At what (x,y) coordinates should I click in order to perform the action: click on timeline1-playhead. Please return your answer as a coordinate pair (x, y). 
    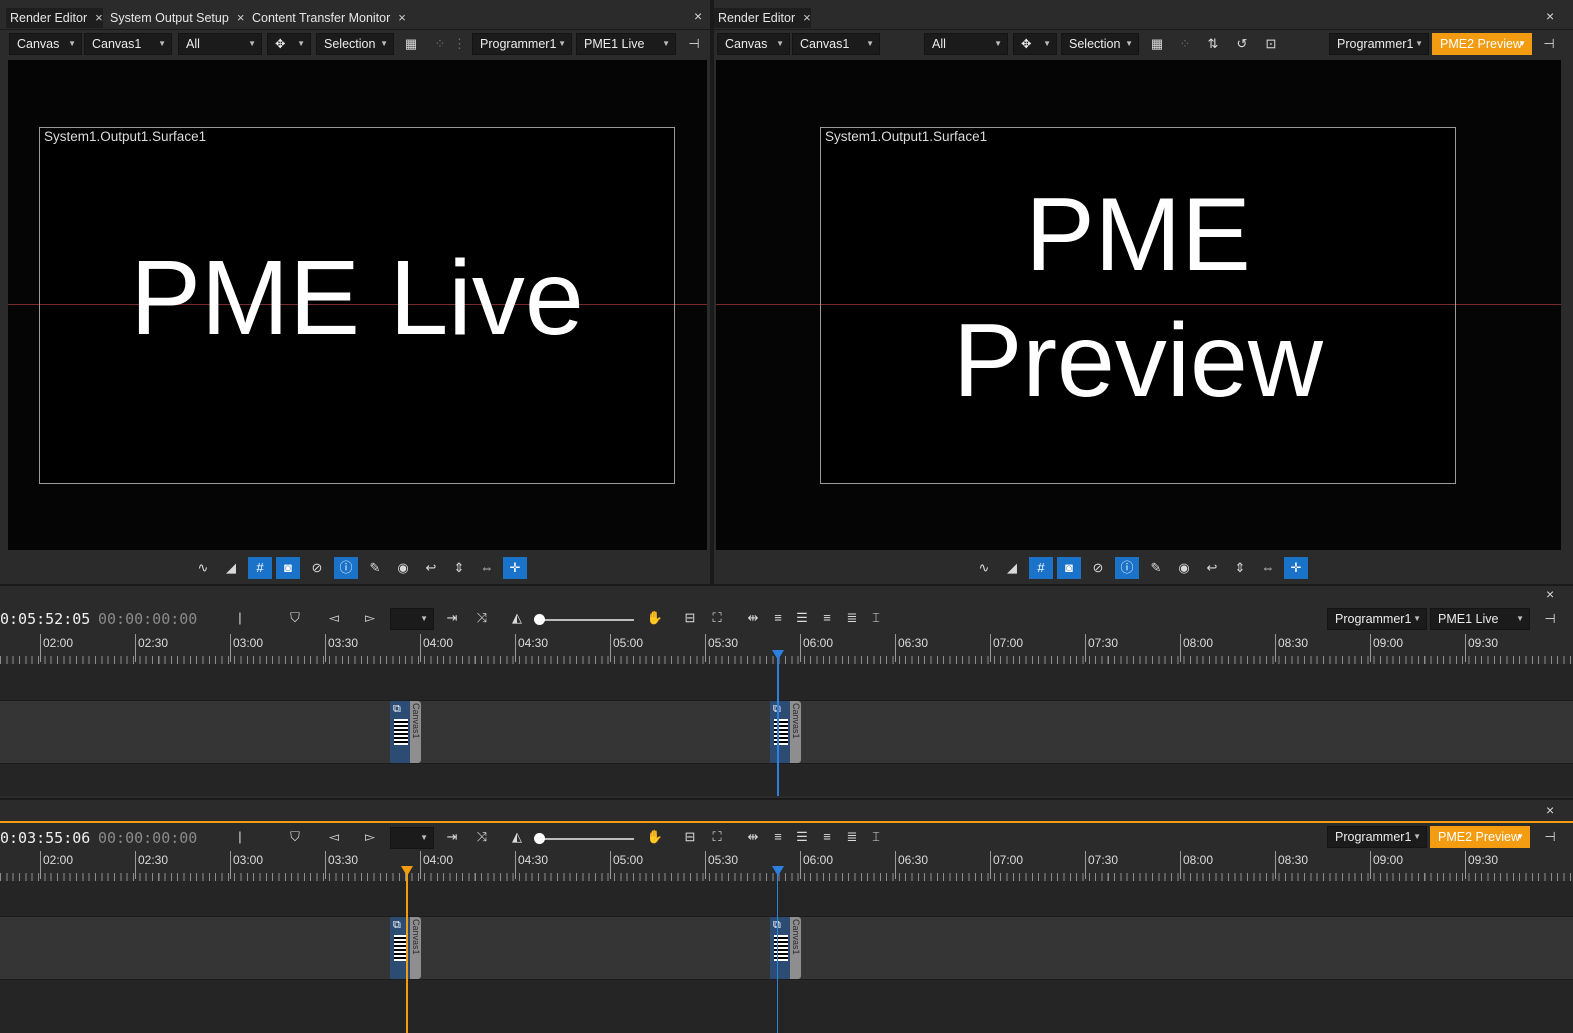
    Looking at the image, I should click on (778, 723).